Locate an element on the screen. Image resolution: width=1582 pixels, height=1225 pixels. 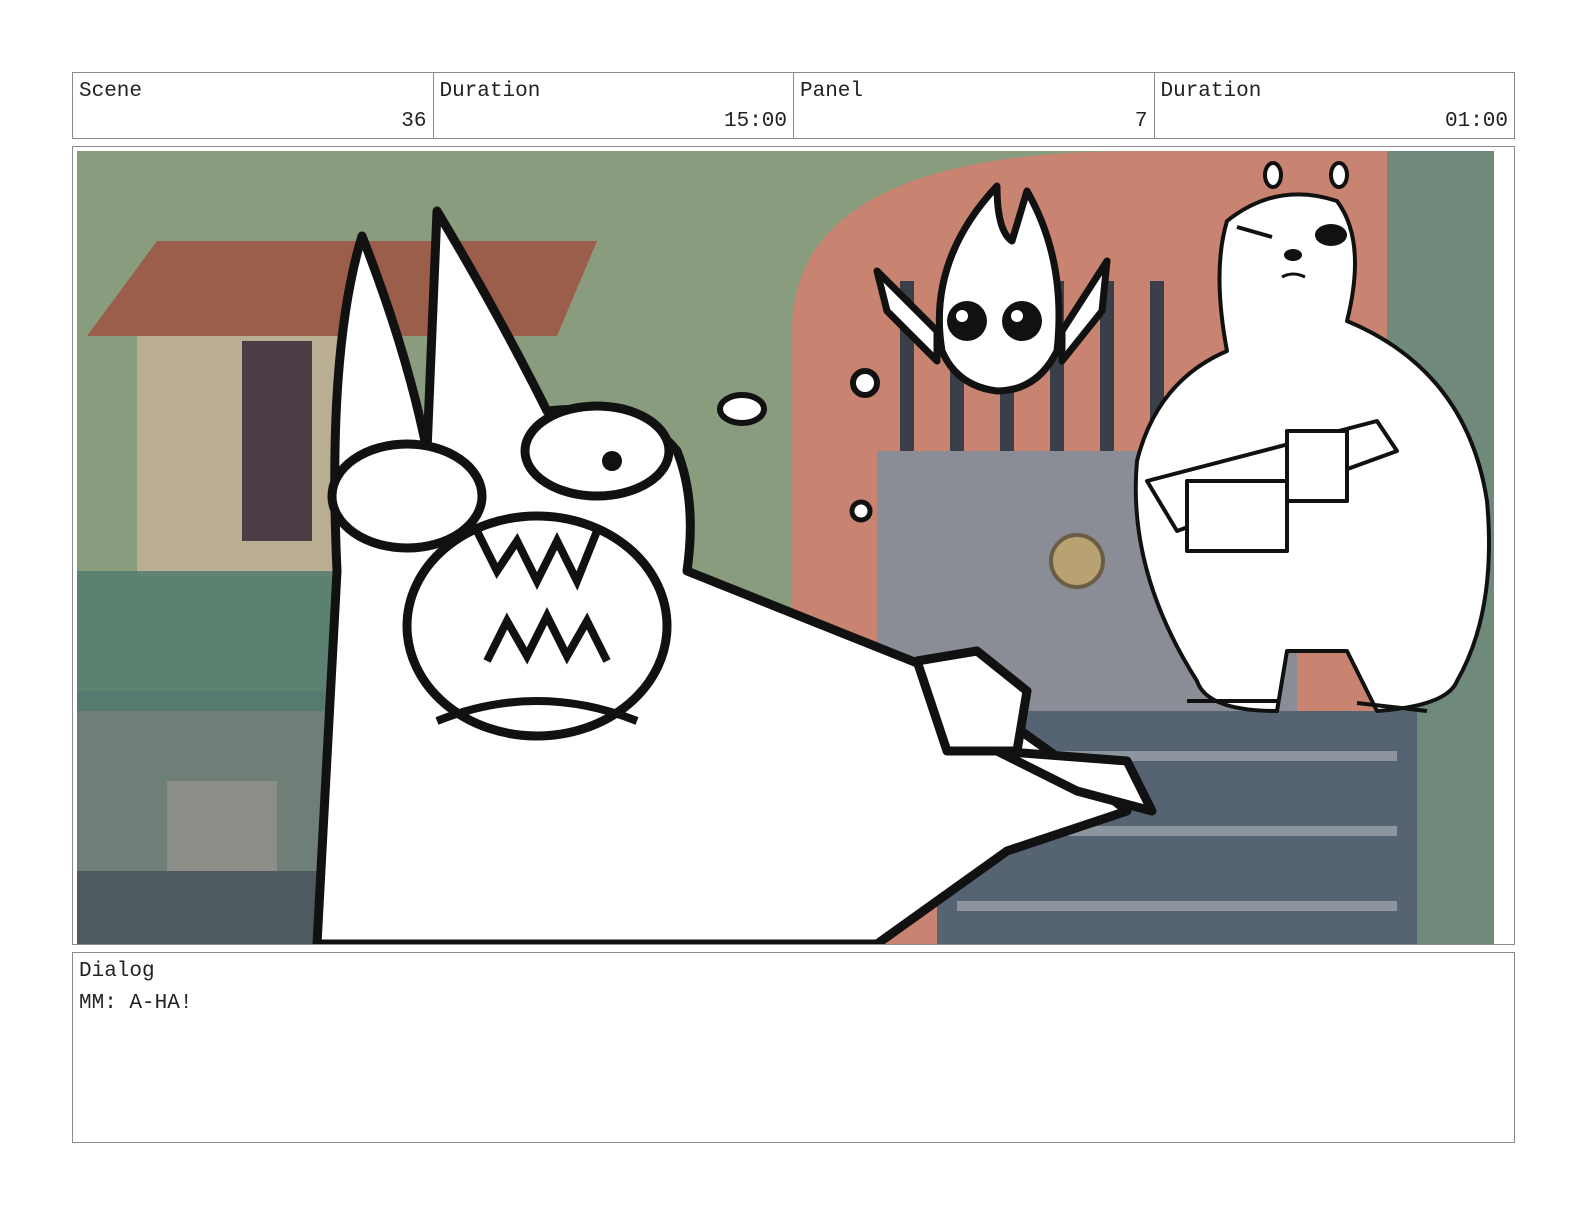
creature-eye-left-shine is located at coordinates (962, 316).